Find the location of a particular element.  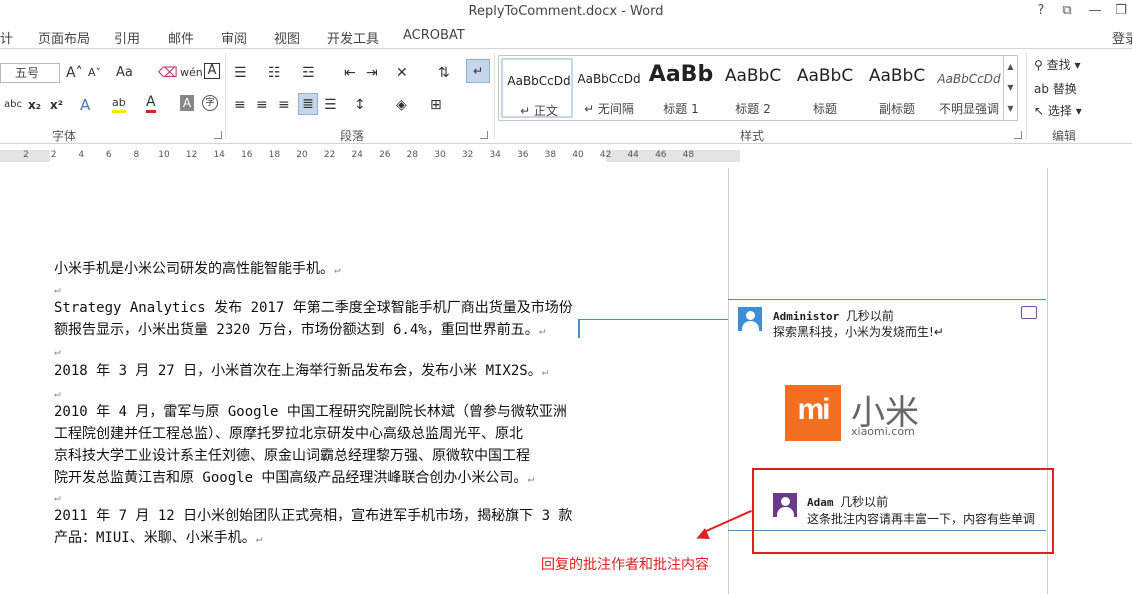

shading-icon: ◈ is located at coordinates (401, 105).